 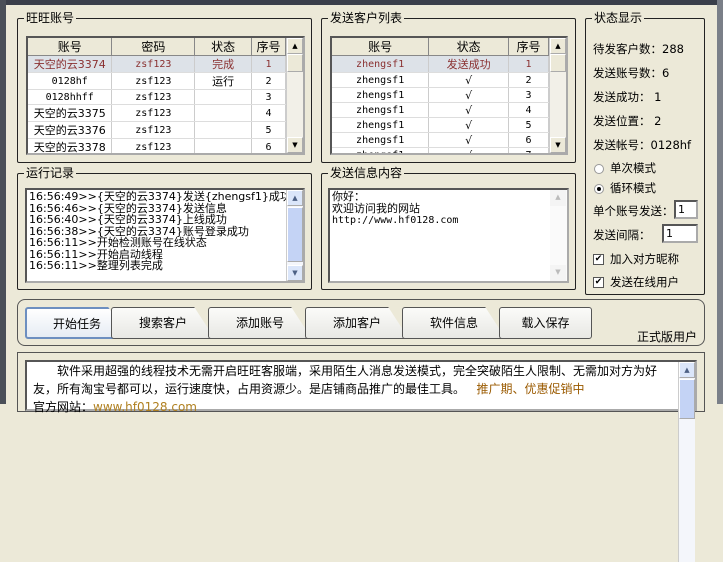 What do you see at coordinates (268, 113) in the screenshot?
I see `index-cell: 4` at bounding box center [268, 113].